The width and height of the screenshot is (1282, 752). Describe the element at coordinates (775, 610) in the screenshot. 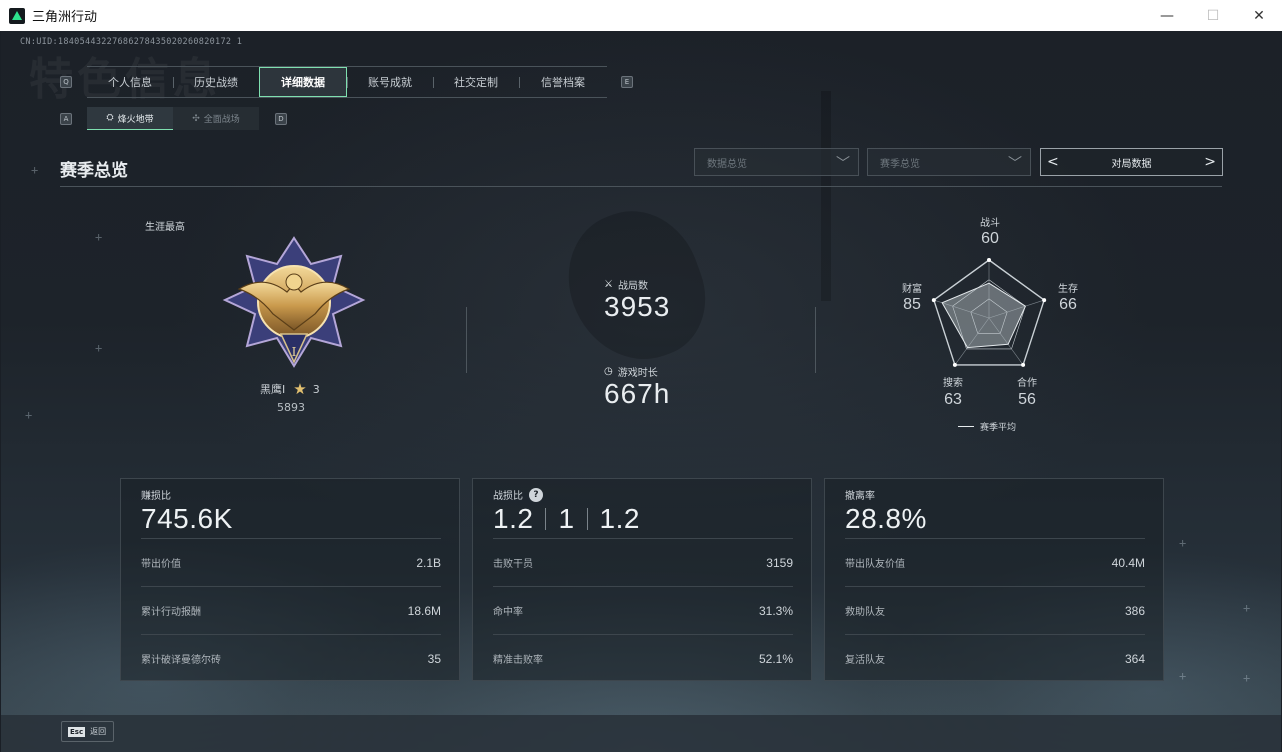

I see `row-value: 31.3%` at that location.